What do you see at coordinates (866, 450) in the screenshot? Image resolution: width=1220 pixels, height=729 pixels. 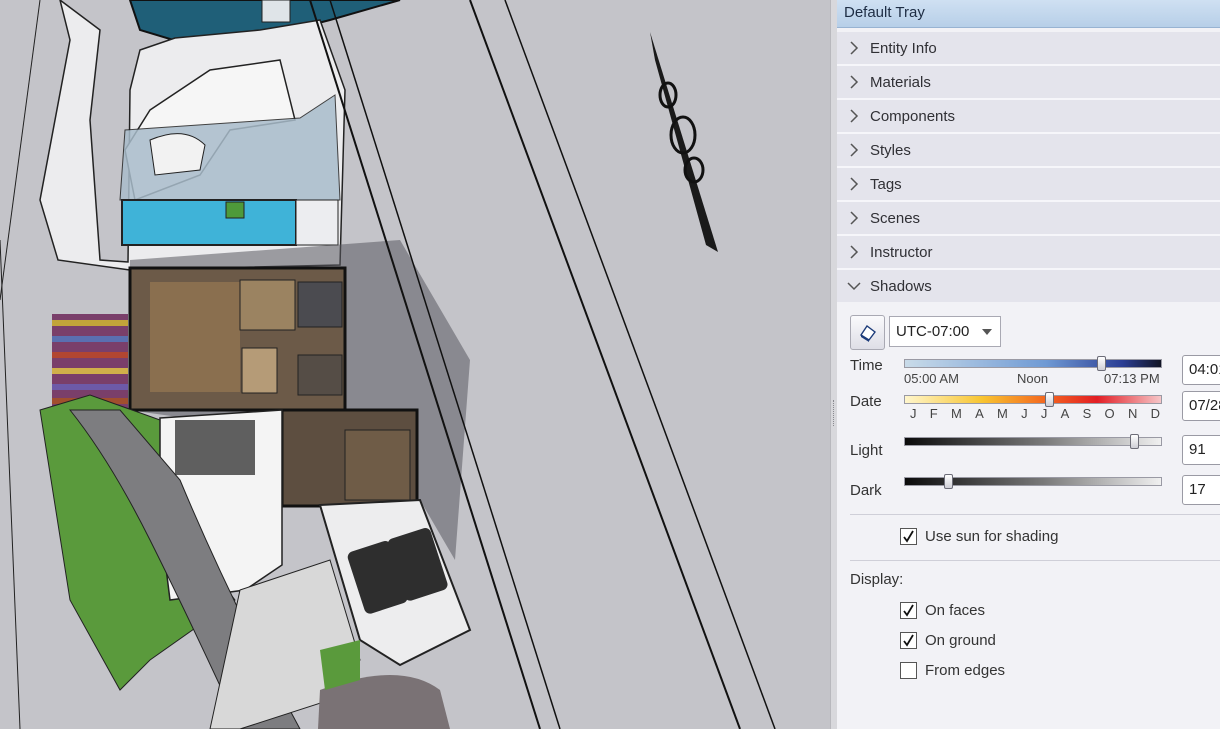 I see `light-label: Light` at bounding box center [866, 450].